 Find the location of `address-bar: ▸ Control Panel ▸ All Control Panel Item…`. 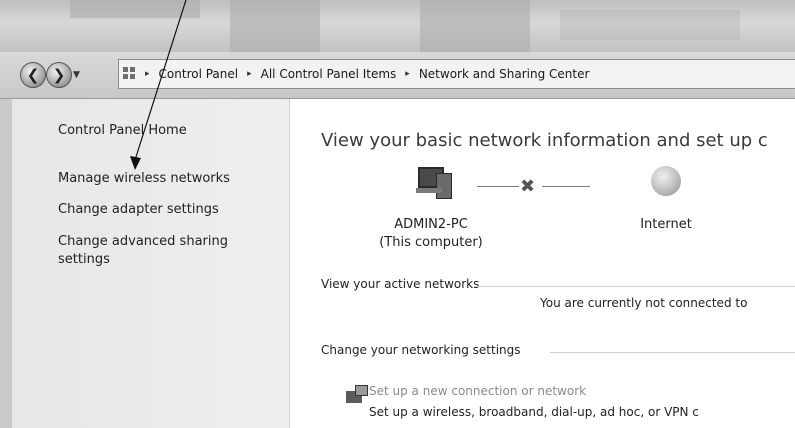

address-bar: ▸ Control Panel ▸ All Control Panel Item… is located at coordinates (456, 74).